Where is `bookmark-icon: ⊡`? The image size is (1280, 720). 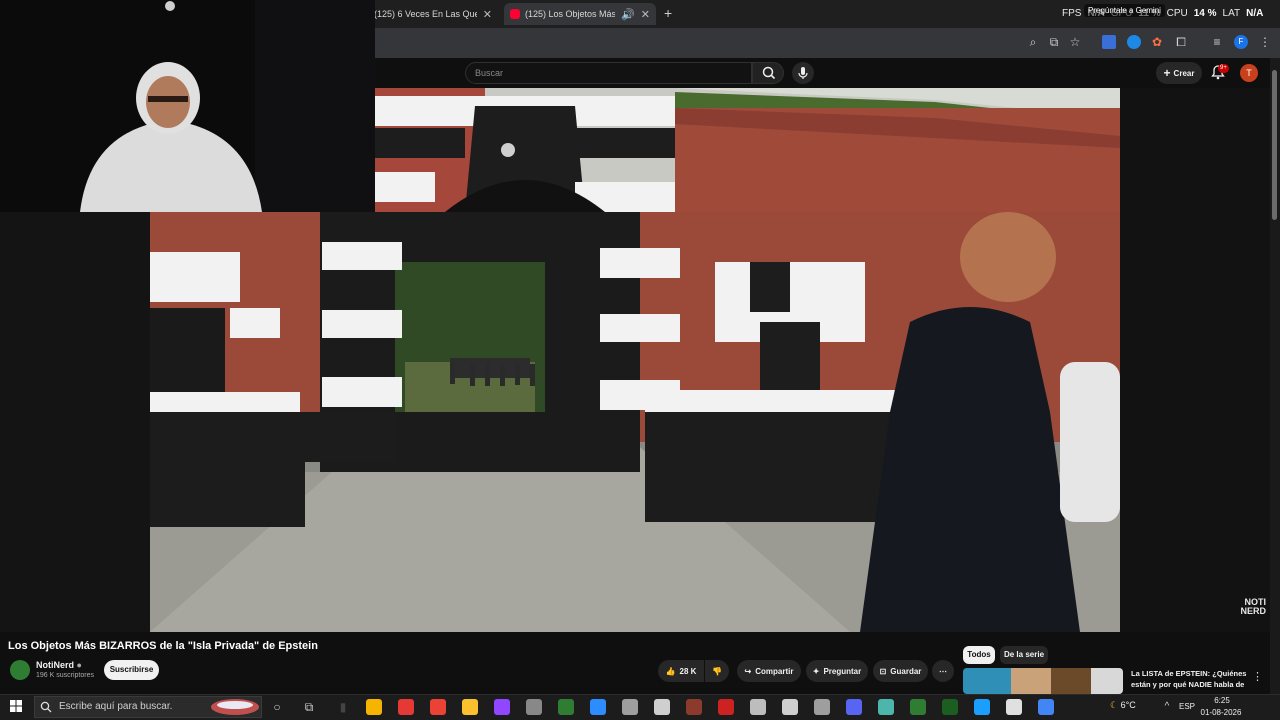 bookmark-icon: ⊡ is located at coordinates (883, 671).